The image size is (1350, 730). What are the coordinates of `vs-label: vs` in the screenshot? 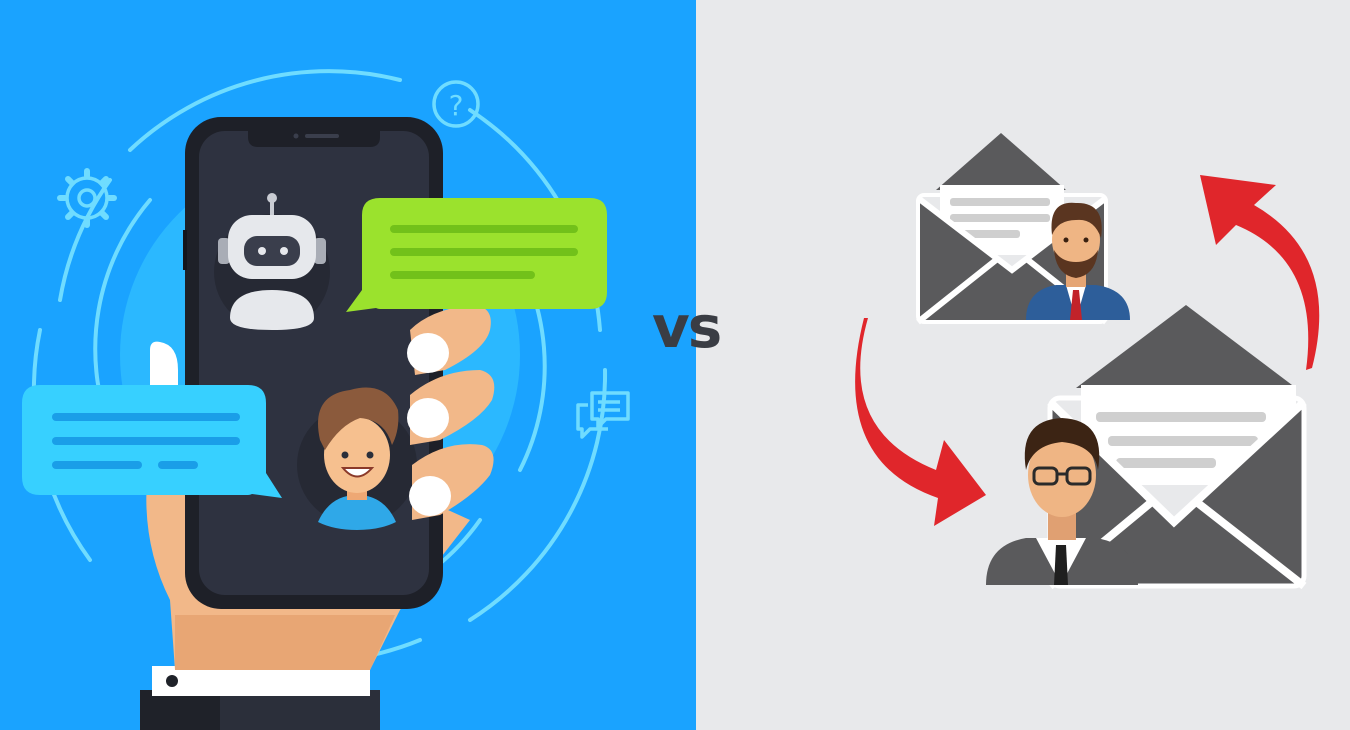 It's located at (687, 327).